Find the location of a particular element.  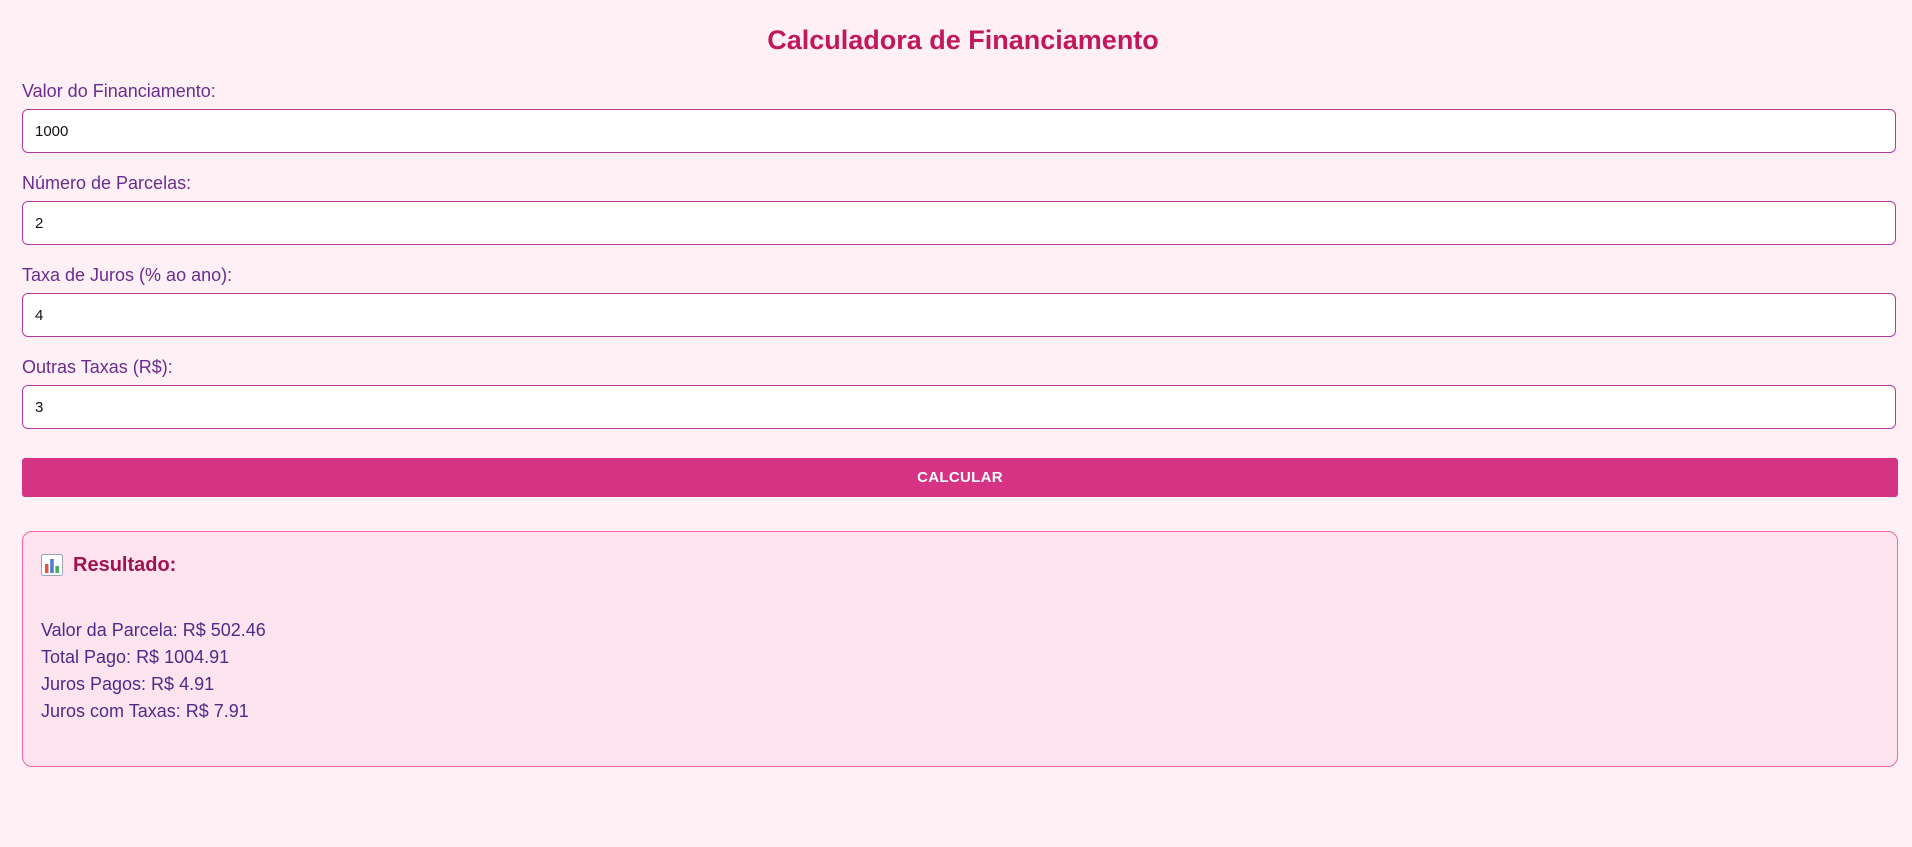

result-title: Resultado: is located at coordinates (125, 565).